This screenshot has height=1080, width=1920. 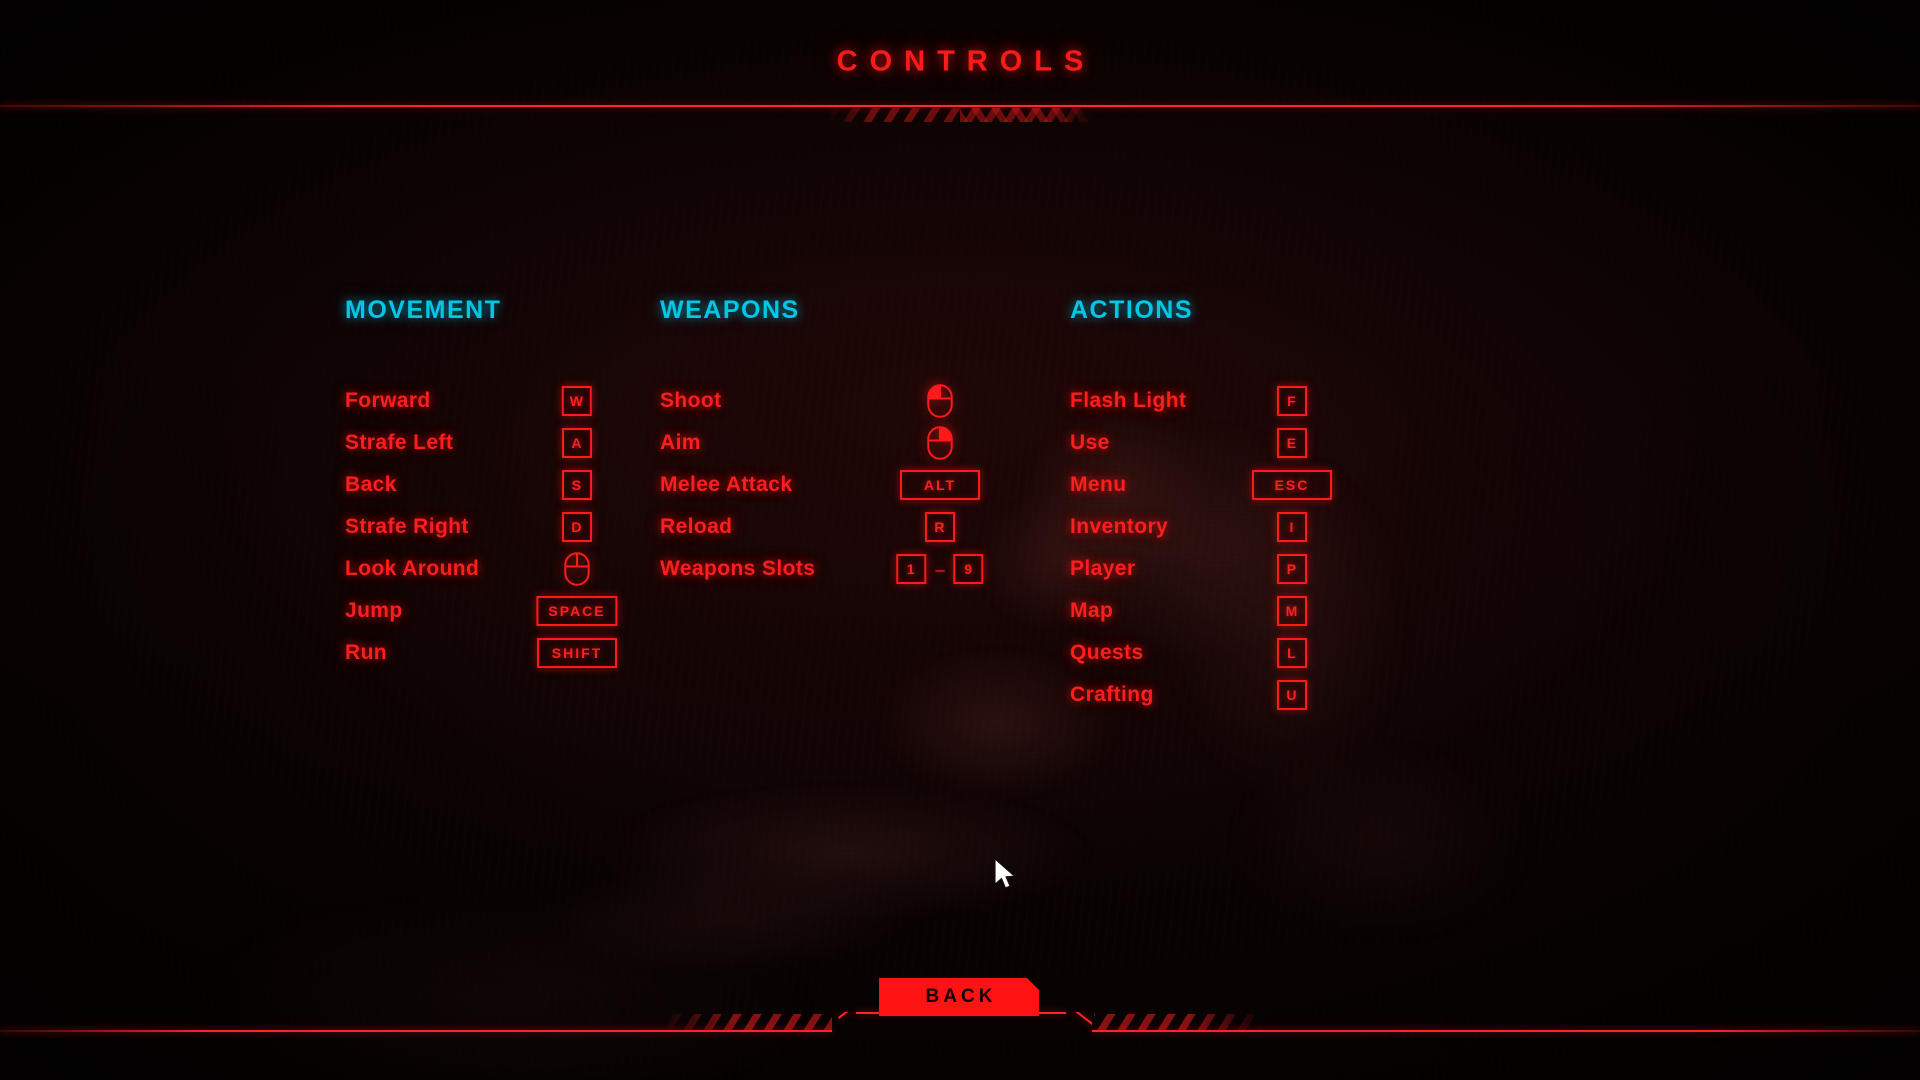 I want to click on binding-key: SPACE, so click(x=577, y=611).